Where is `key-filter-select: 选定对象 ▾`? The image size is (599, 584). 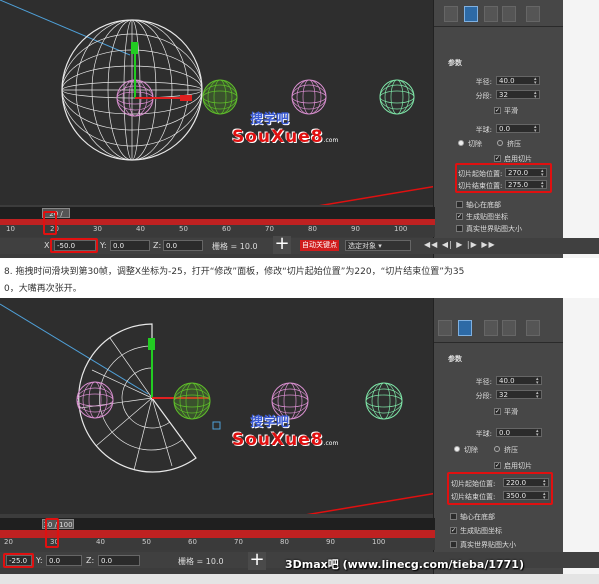 key-filter-select: 选定对象 ▾ is located at coordinates (378, 245).